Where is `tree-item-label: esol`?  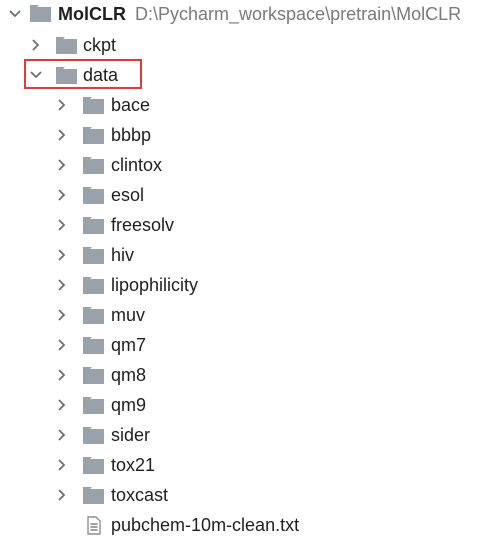 tree-item-label: esol is located at coordinates (128, 195).